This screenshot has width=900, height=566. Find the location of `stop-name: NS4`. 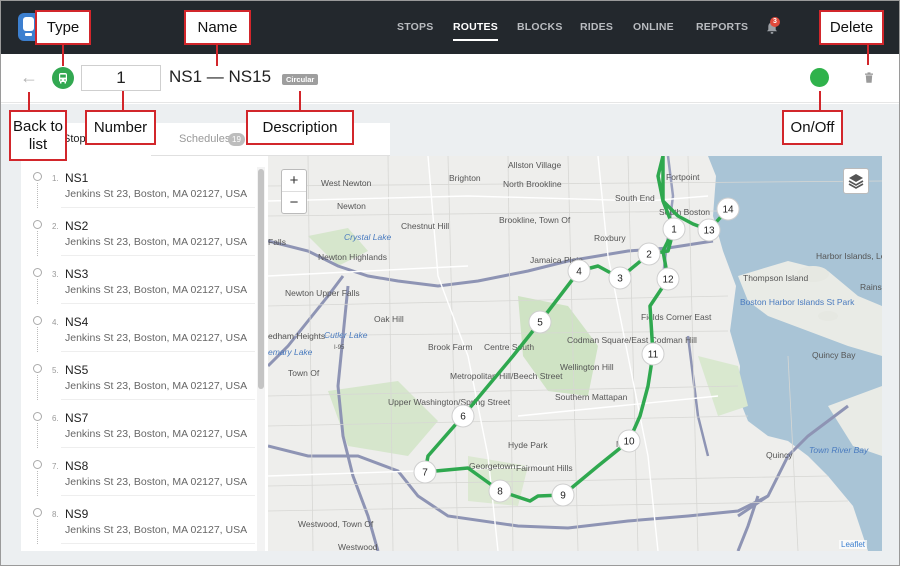

stop-name: NS4 is located at coordinates (77, 322).